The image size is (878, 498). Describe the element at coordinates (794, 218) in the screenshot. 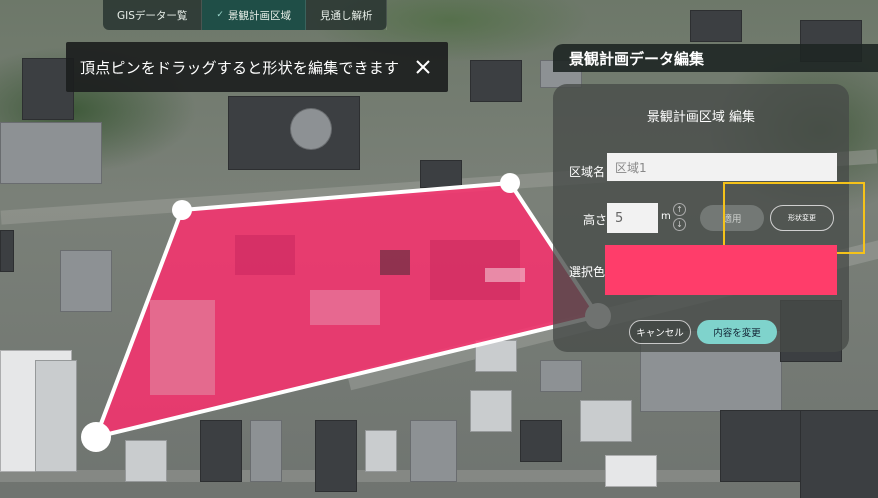

I see `highlight-box` at that location.